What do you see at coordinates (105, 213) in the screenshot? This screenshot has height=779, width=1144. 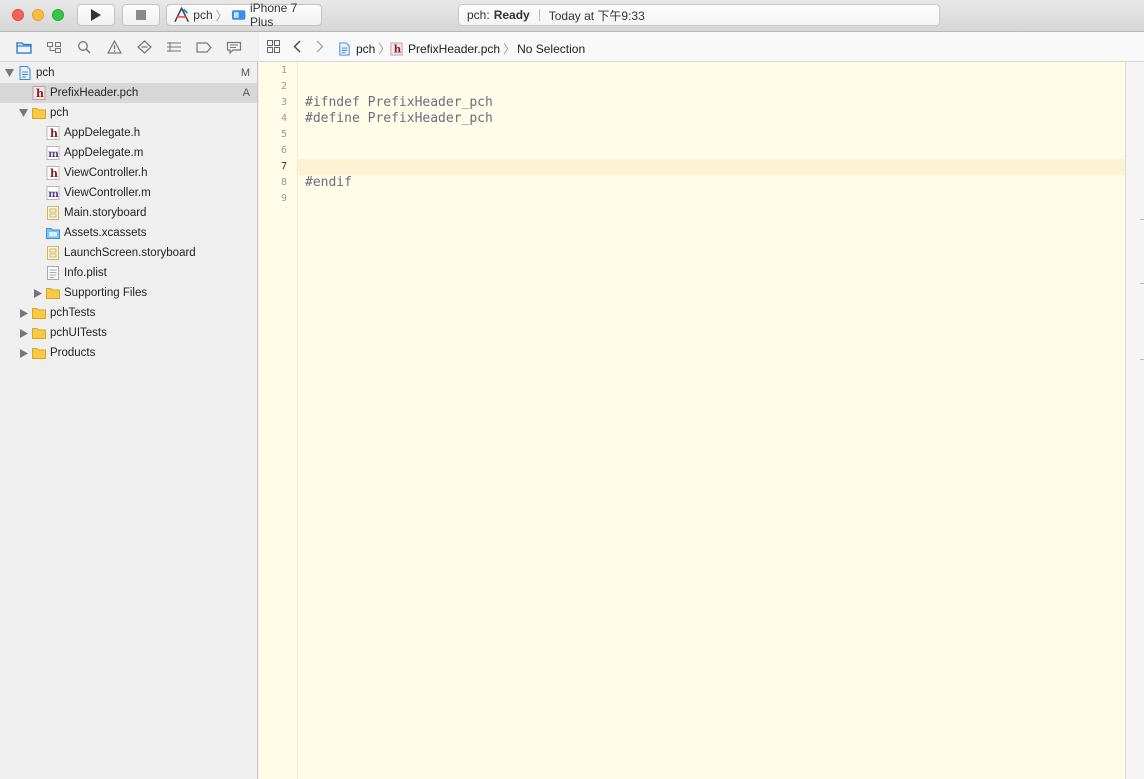 I see `navigator-item-label: Main.storyboard` at bounding box center [105, 213].